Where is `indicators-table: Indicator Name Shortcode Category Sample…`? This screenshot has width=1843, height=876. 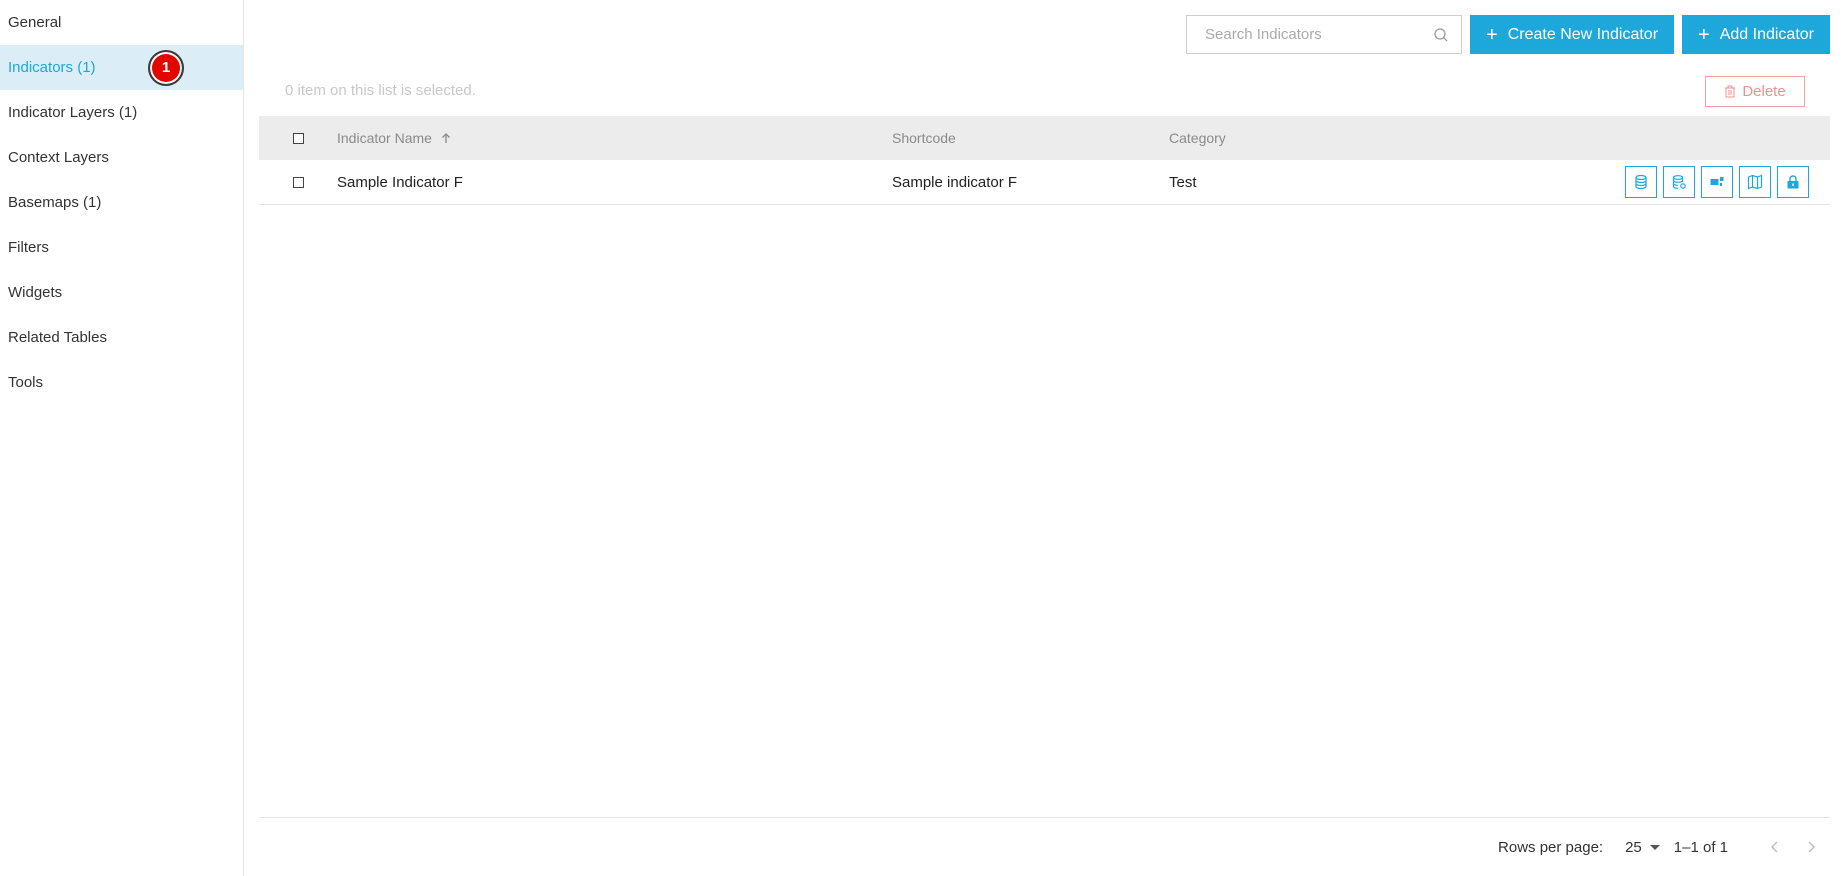 indicators-table: Indicator Name Shortcode Category Sample… is located at coordinates (1044, 160).